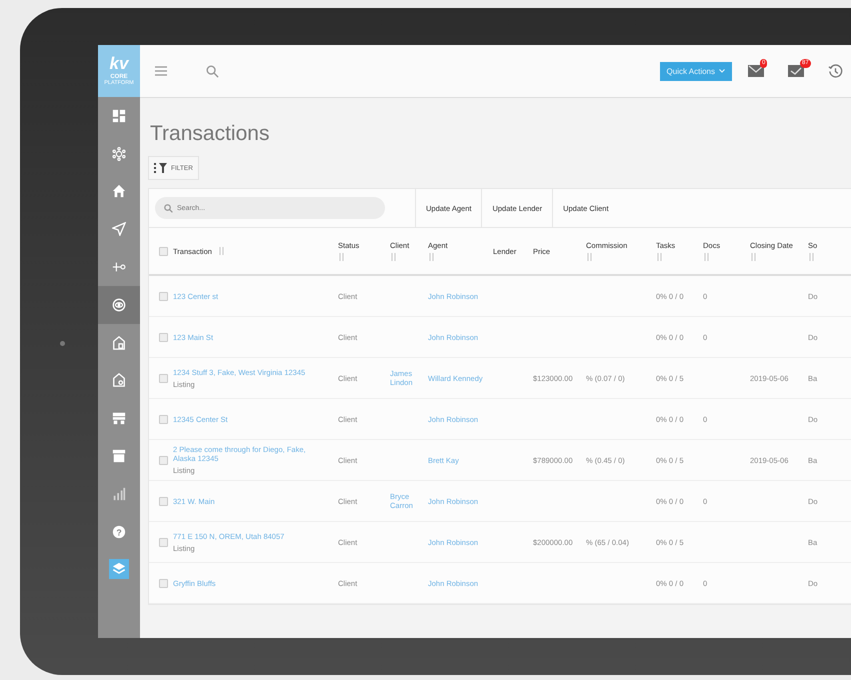 The width and height of the screenshot is (851, 680). Describe the element at coordinates (161, 168) in the screenshot. I see `filter-icon` at that location.